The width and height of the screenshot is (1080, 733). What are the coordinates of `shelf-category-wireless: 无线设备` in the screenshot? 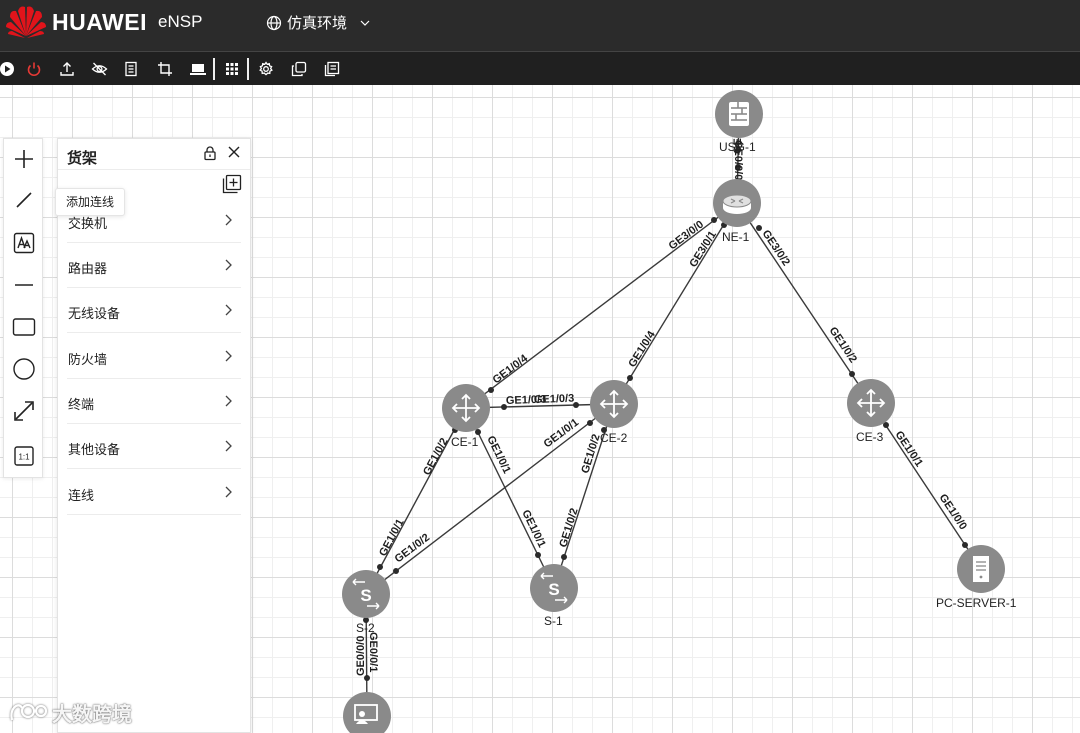 It's located at (154, 310).